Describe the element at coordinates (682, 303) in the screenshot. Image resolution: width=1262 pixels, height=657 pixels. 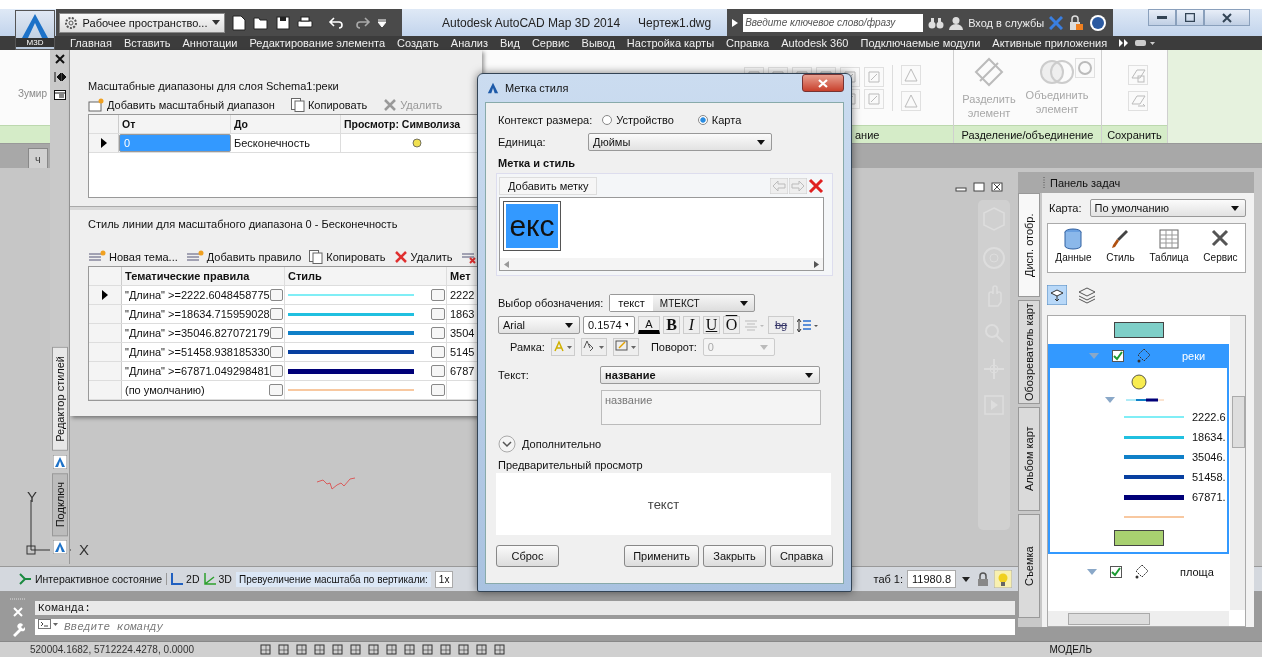
I see `symbol-dropdown: текст МТЕКСТ` at that location.